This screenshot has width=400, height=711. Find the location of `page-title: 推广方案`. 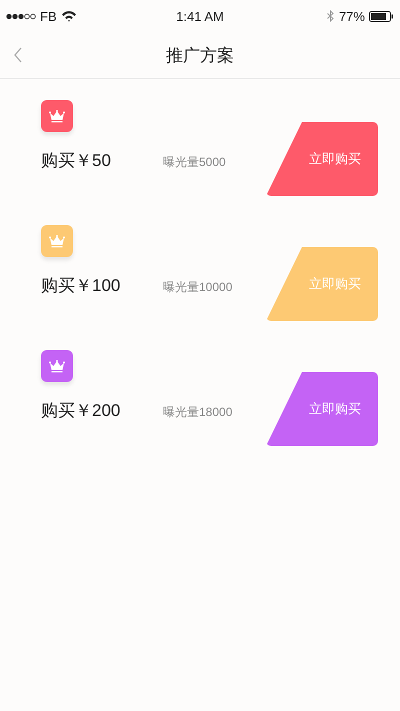

page-title: 推广方案 is located at coordinates (200, 55).